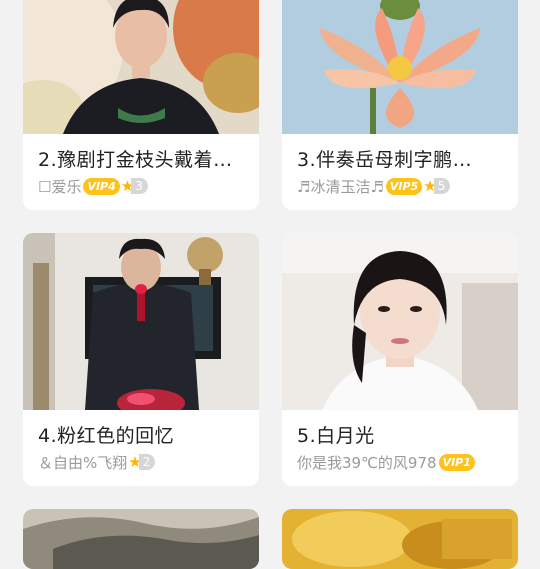  I want to click on author-name: ☐爱乐, so click(59, 186).